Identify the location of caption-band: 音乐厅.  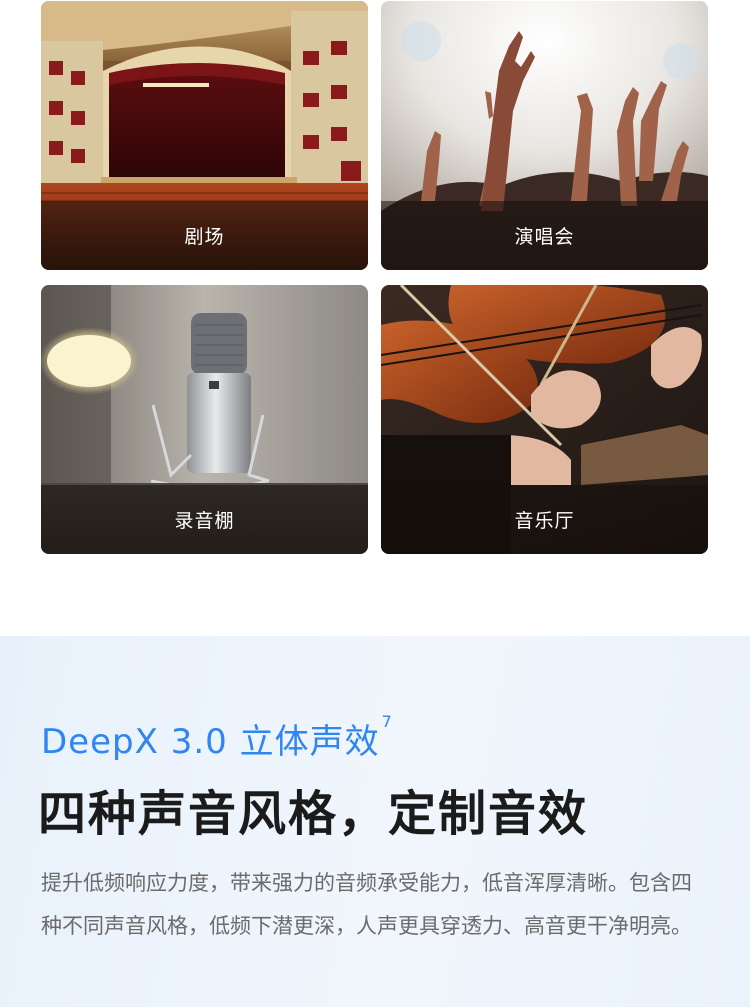
(544, 519).